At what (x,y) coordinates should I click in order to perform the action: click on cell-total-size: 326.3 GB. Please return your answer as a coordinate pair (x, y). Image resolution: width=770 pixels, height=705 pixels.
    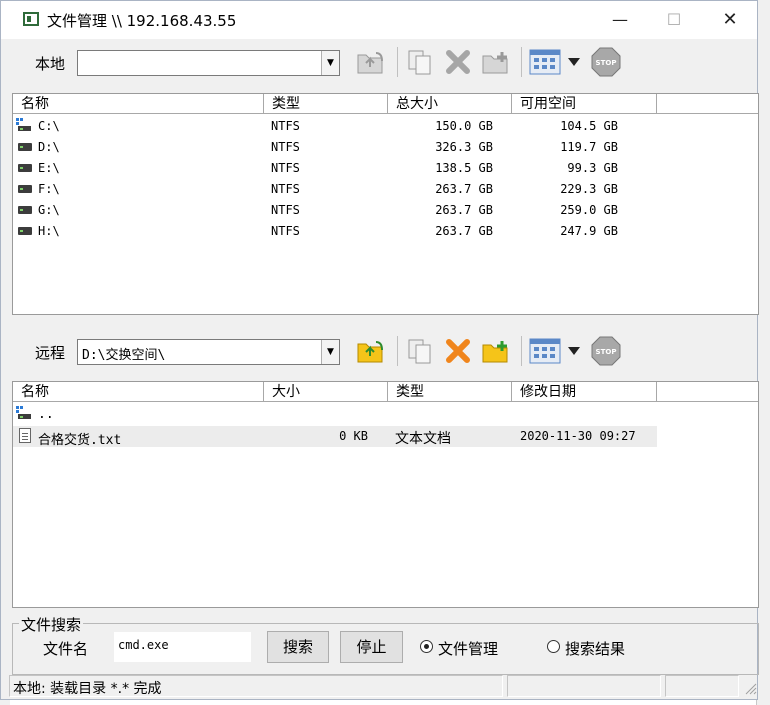
    Looking at the image, I should click on (464, 147).